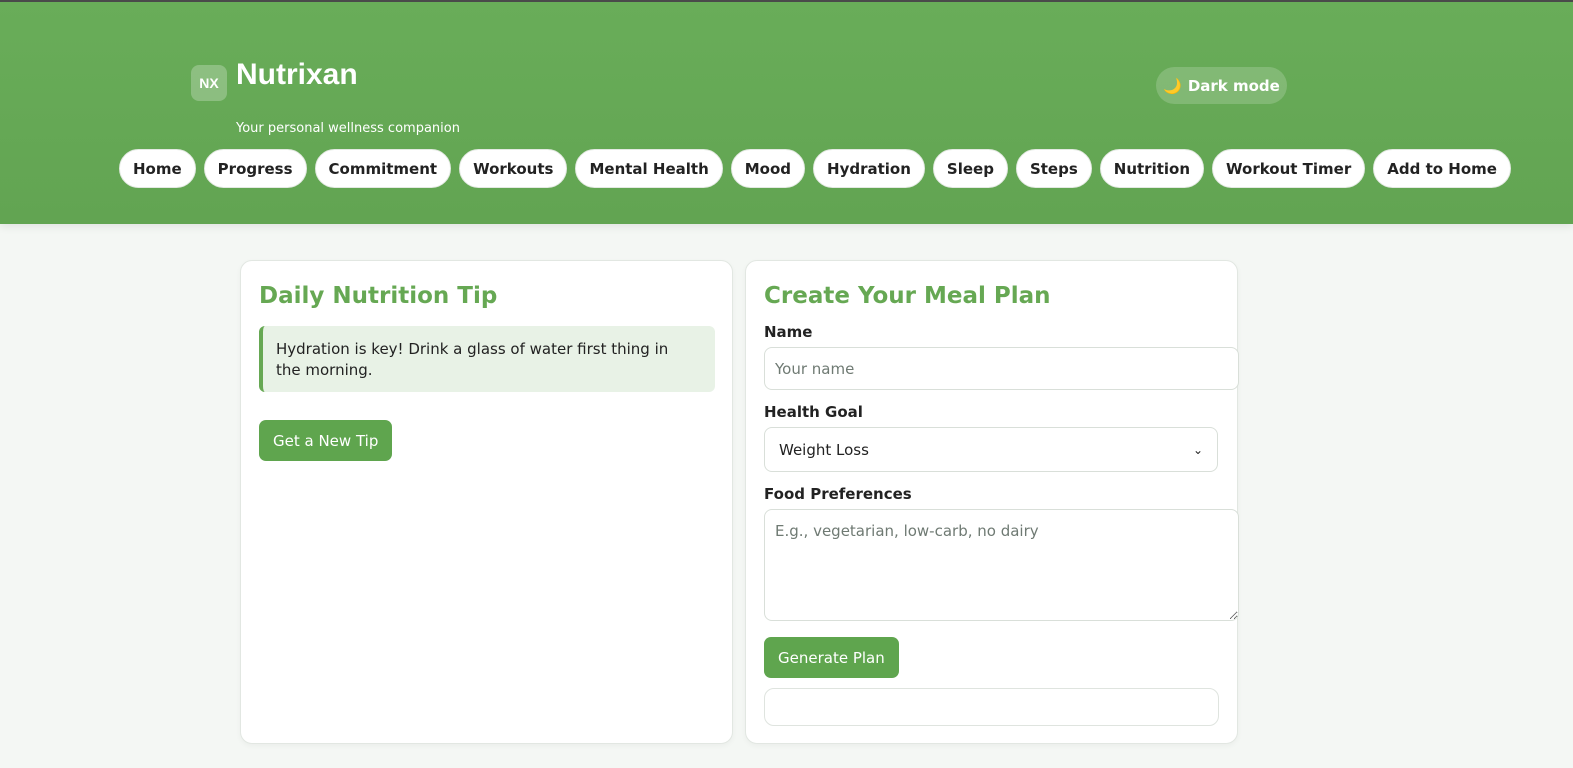 The image size is (1573, 768). I want to click on nav-item-workout-timer: Workout Timer, so click(1289, 168).